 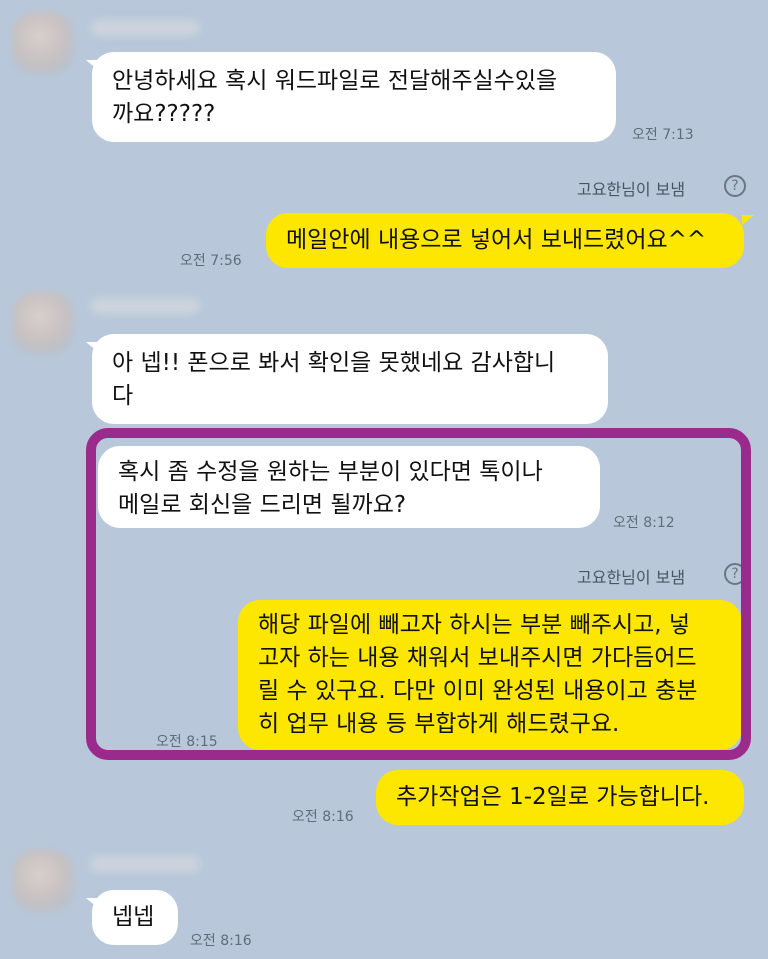 What do you see at coordinates (354, 97) in the screenshot?
I see `message-bubble-received: 안녕하세요 혹시 워드파일로 전달해주실수있을 까요?????` at bounding box center [354, 97].